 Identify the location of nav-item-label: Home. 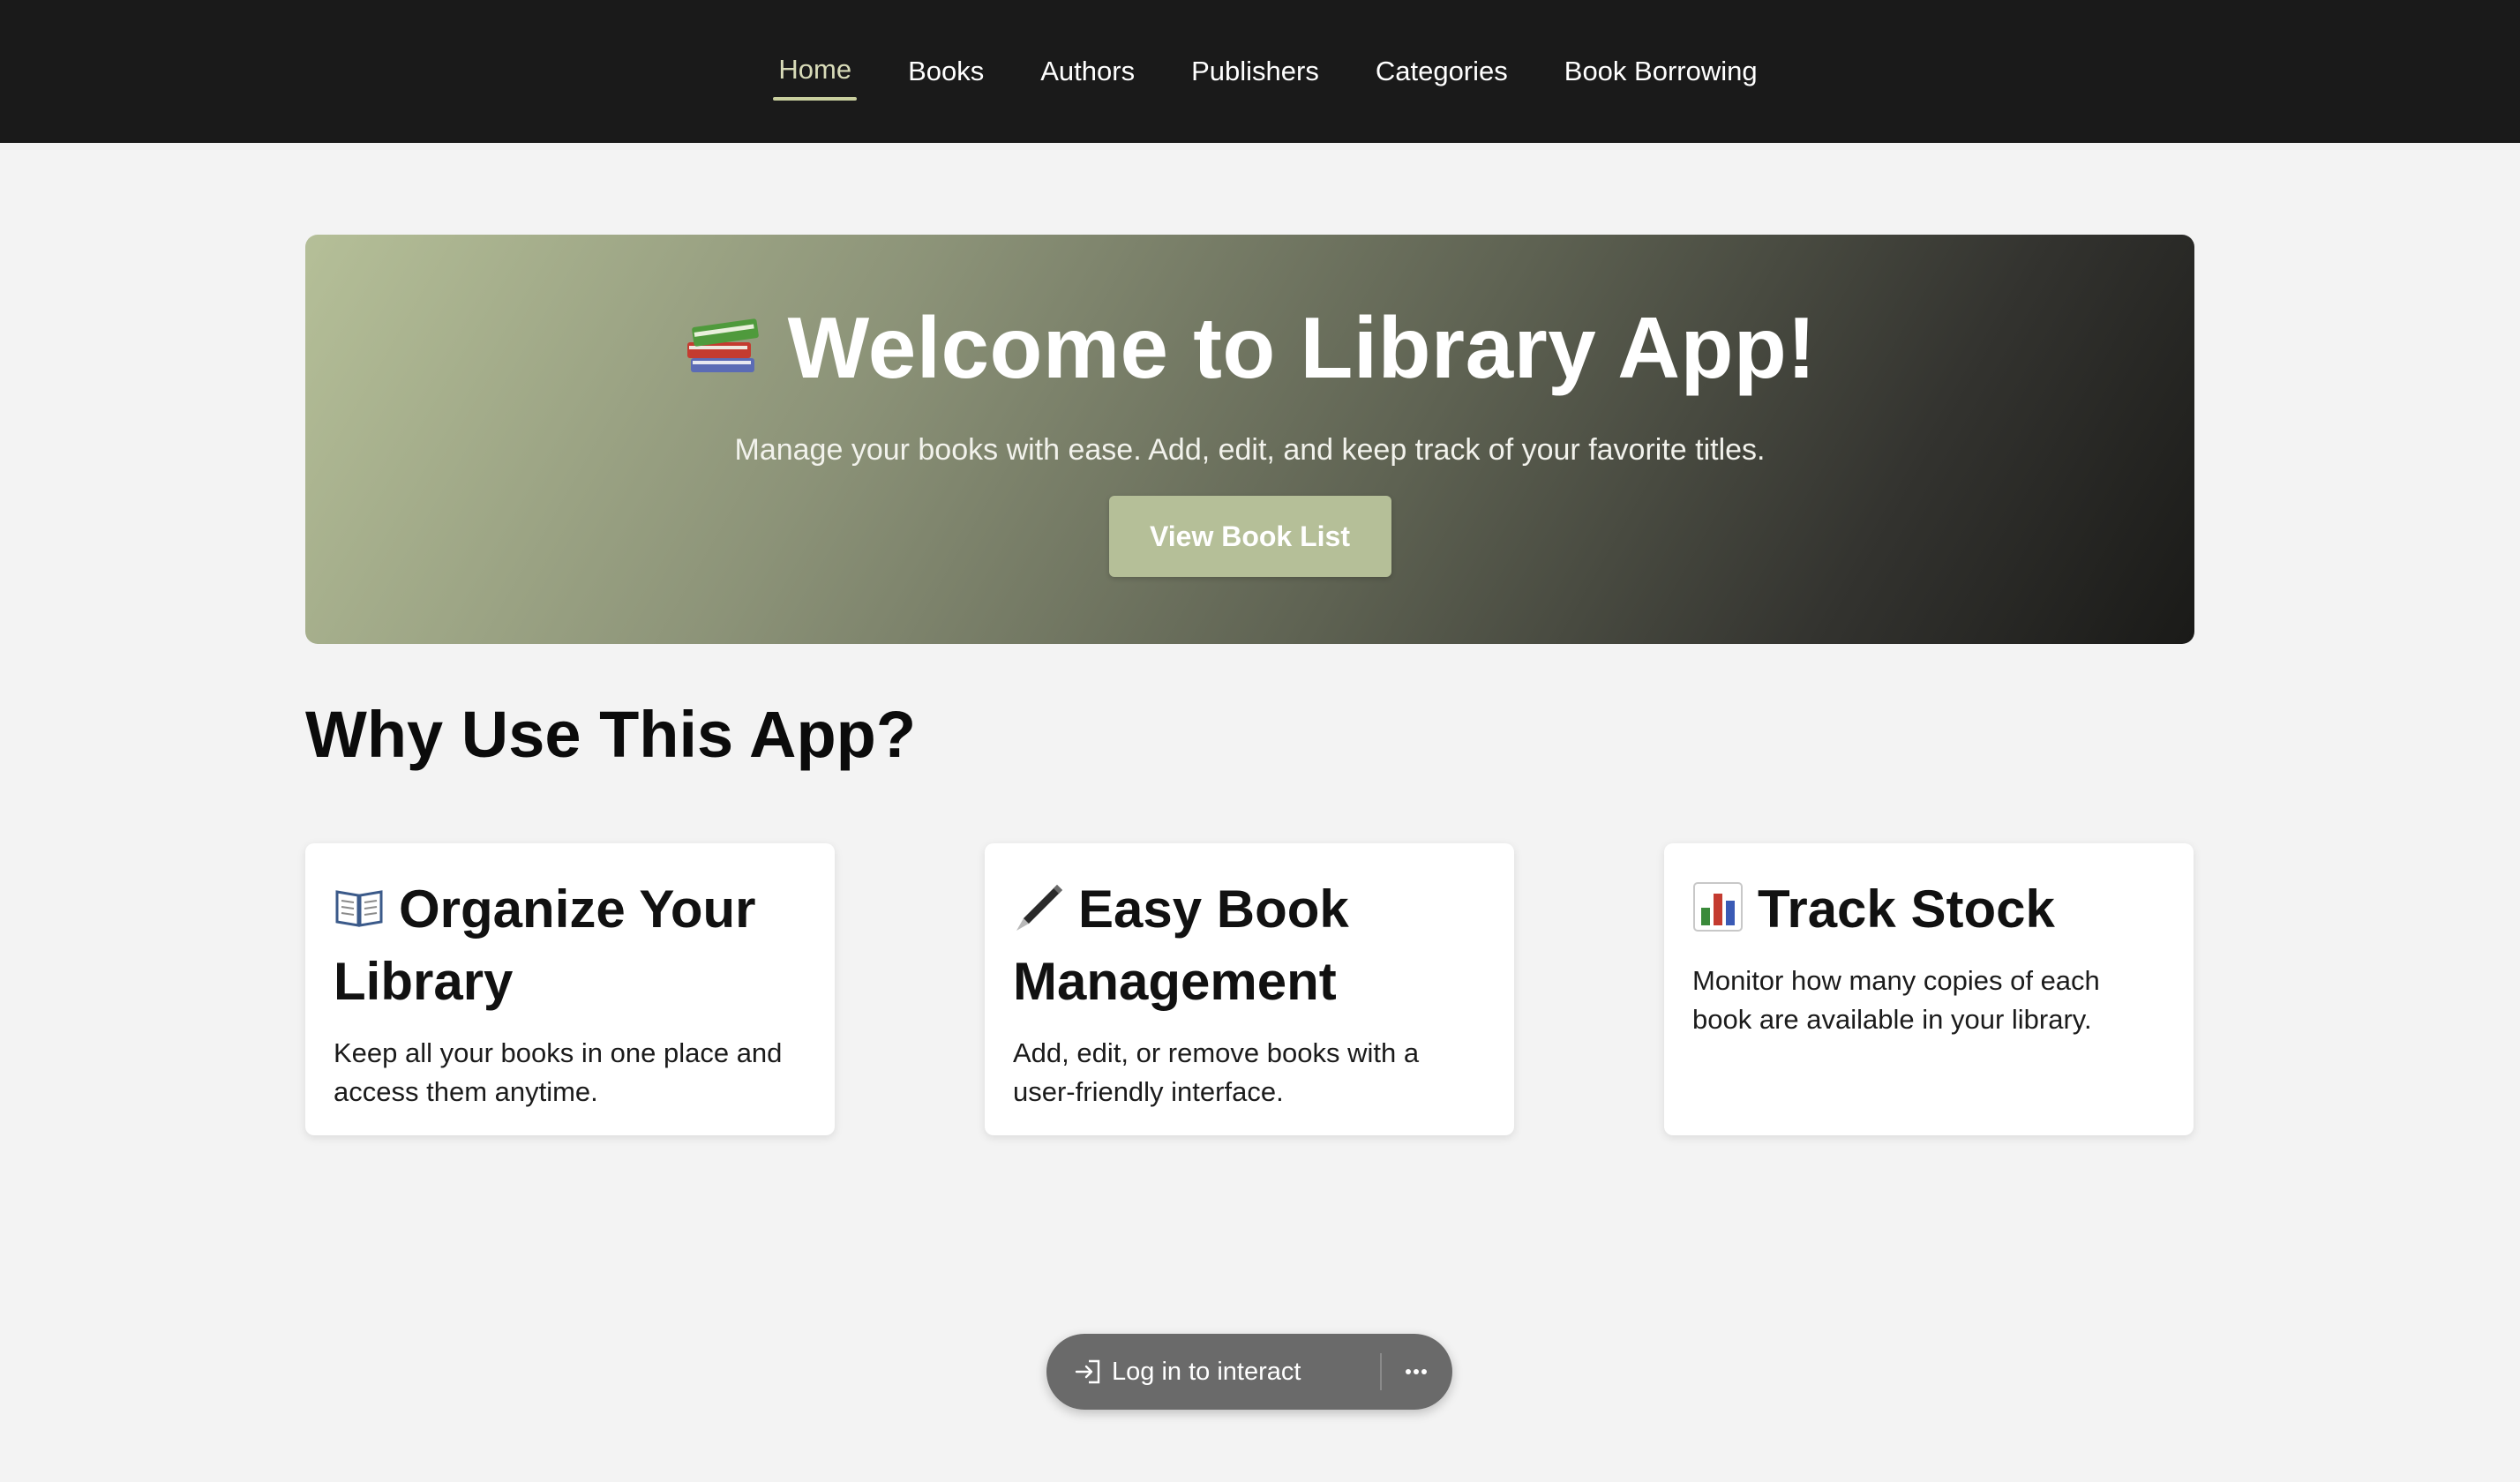
(815, 69).